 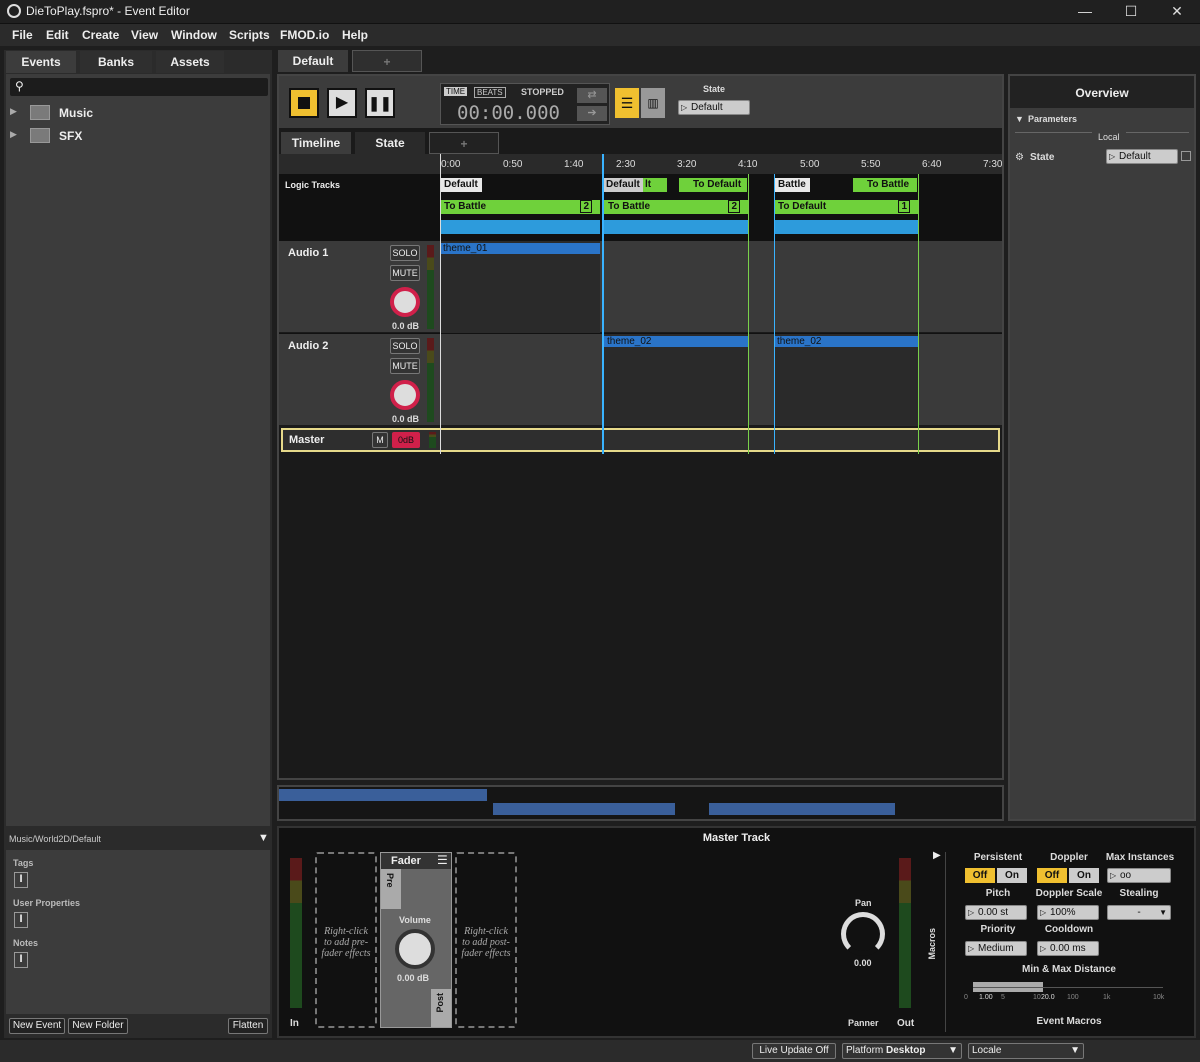 What do you see at coordinates (792, 185) in the screenshot?
I see `destination-marker: Battle` at bounding box center [792, 185].